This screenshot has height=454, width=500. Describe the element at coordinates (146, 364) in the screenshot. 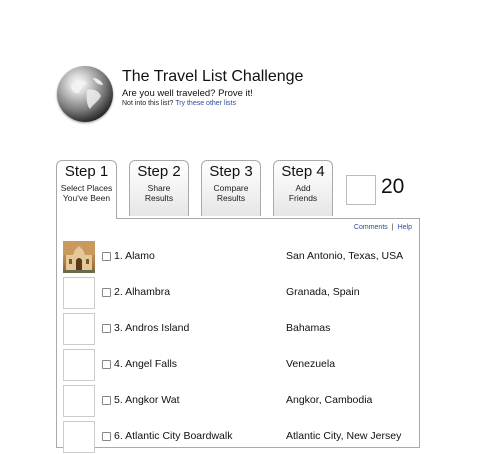

I see `place-name: 4. Angel Falls` at that location.